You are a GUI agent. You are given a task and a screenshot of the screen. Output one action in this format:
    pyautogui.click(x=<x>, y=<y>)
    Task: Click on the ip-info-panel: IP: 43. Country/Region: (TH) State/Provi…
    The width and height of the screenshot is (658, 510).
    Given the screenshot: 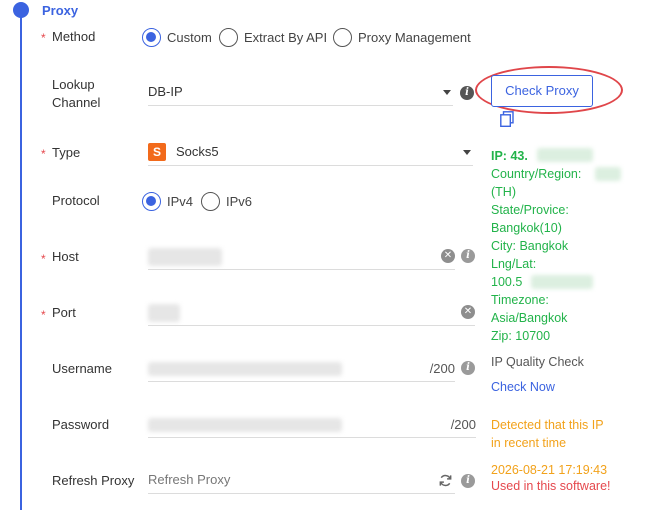 What is the action you would take?
    pyautogui.click(x=566, y=246)
    